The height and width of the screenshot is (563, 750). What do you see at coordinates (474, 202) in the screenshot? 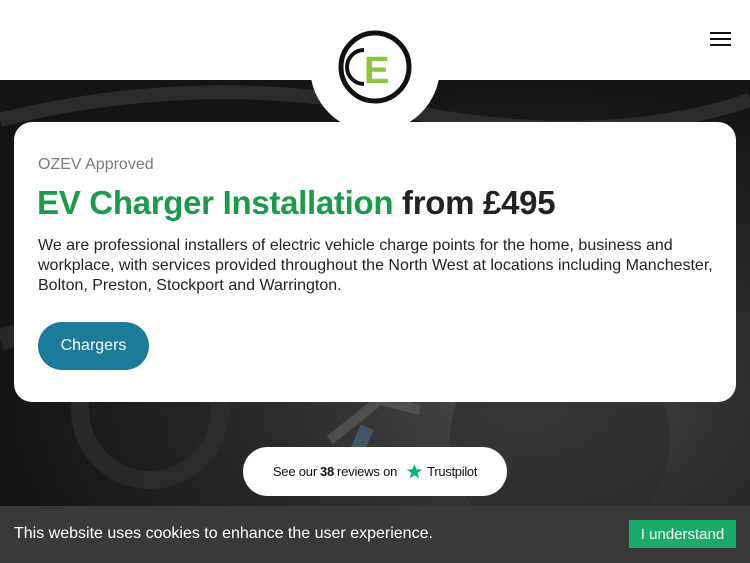
I see `headline-price: from £495` at bounding box center [474, 202].